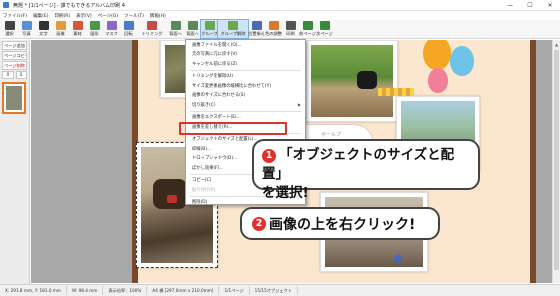  I want to click on status-object-count: 15/15オブジェクト, so click(274, 290).